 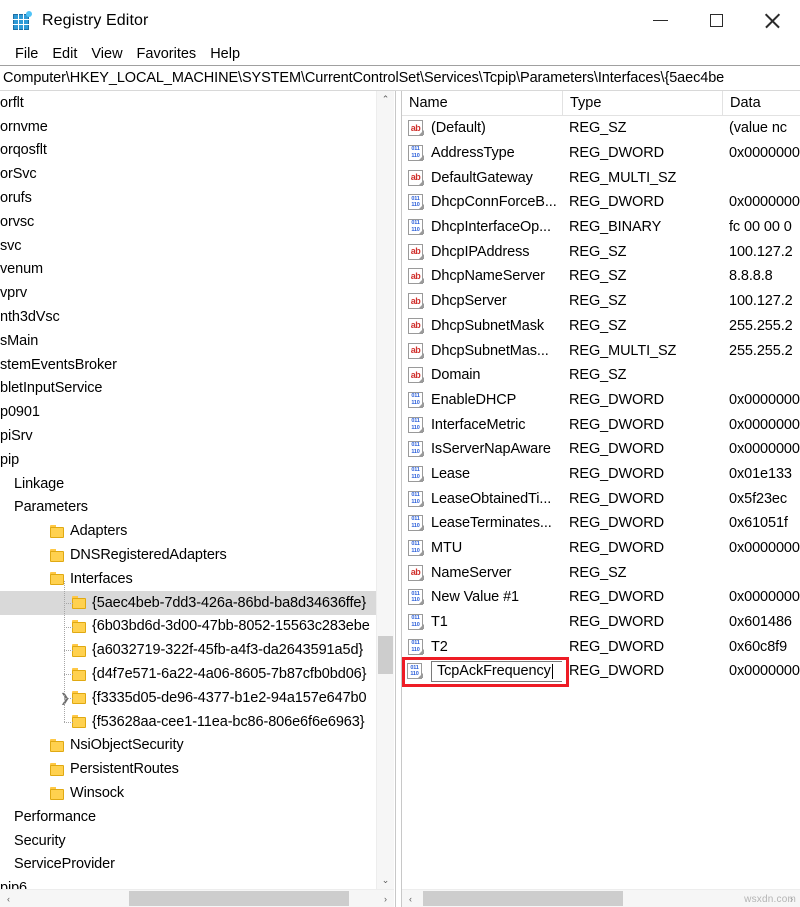 What do you see at coordinates (601, 128) in the screenshot?
I see `value-row: ab (Default) REG_SZ (value nc` at bounding box center [601, 128].